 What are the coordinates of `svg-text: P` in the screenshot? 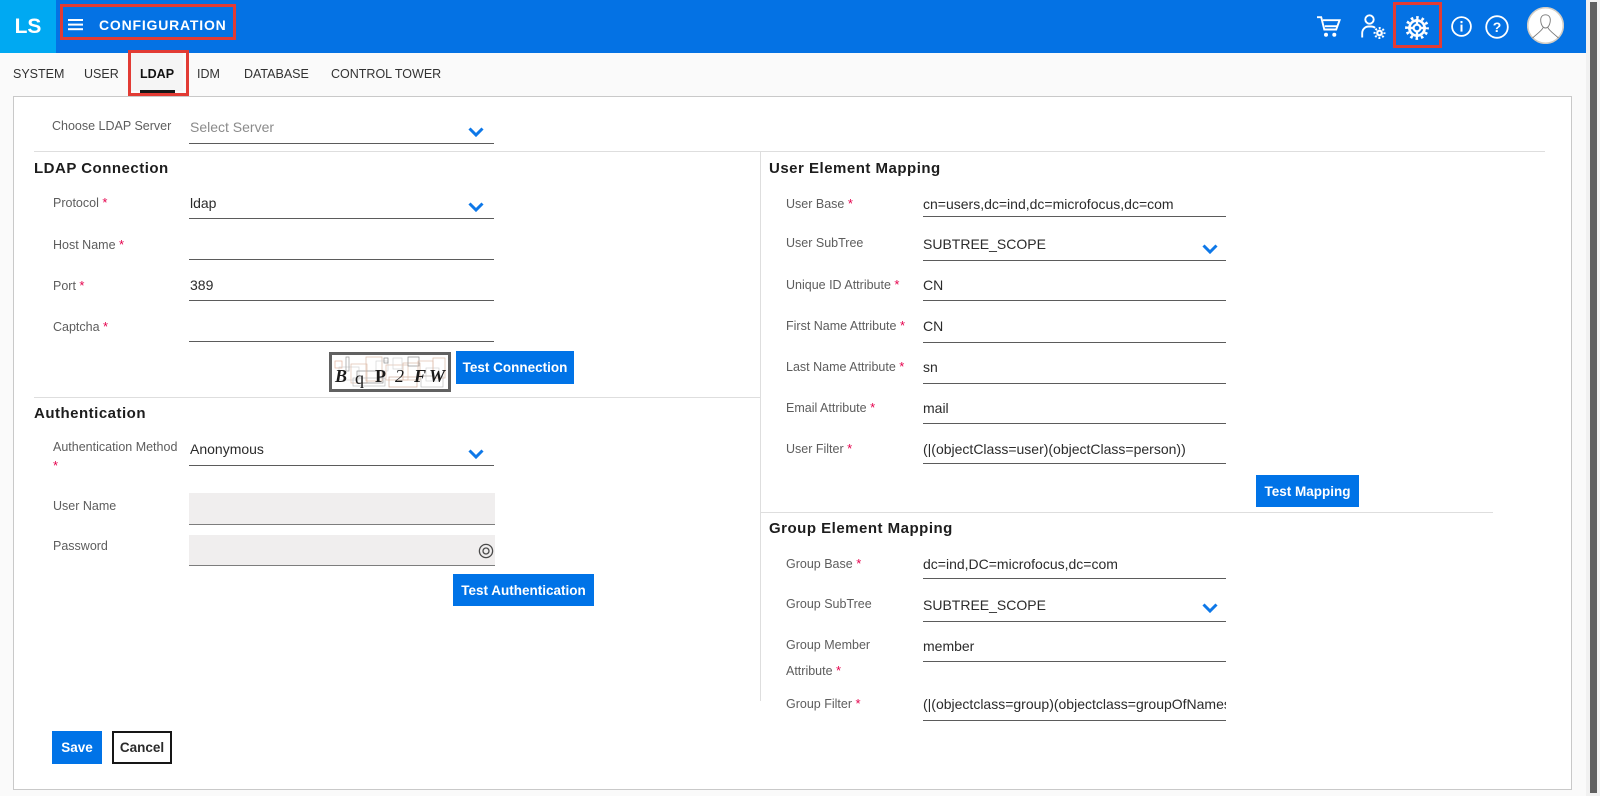 It's located at (380, 376).